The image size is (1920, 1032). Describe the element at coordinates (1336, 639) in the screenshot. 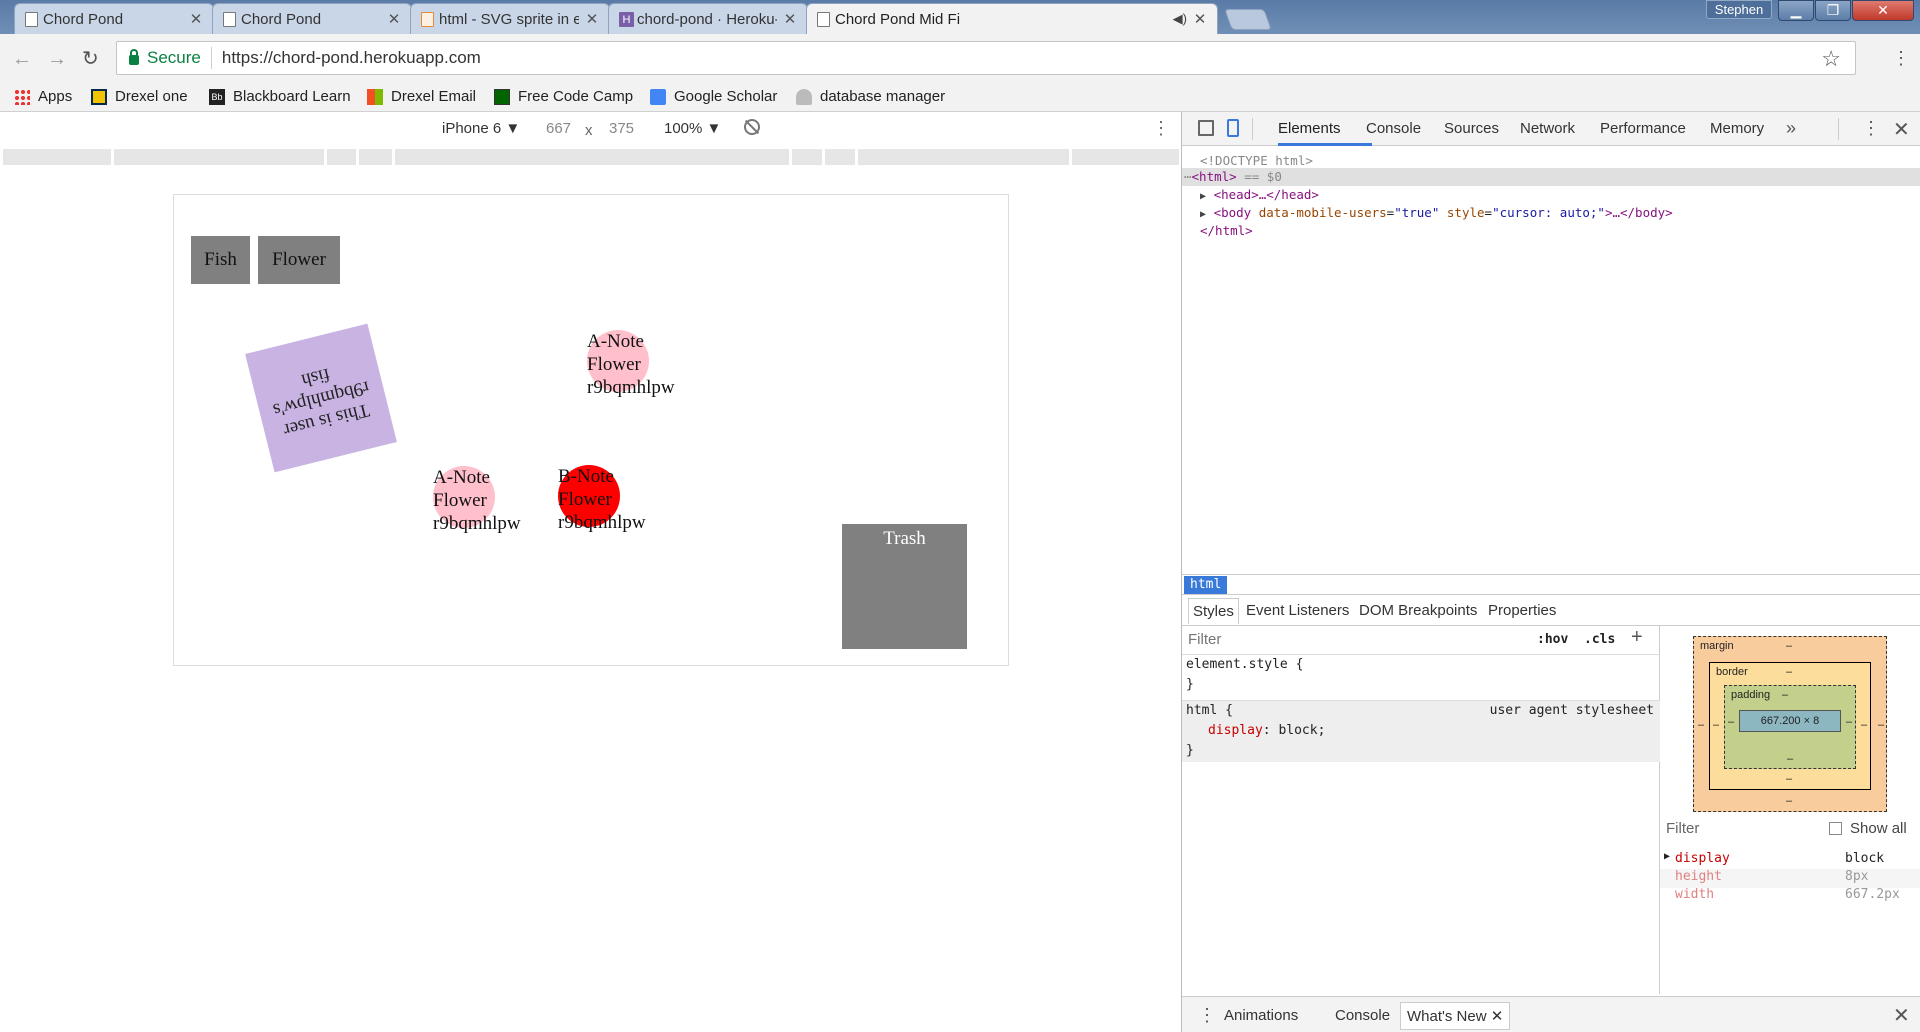

I see `styles-filter-input` at that location.